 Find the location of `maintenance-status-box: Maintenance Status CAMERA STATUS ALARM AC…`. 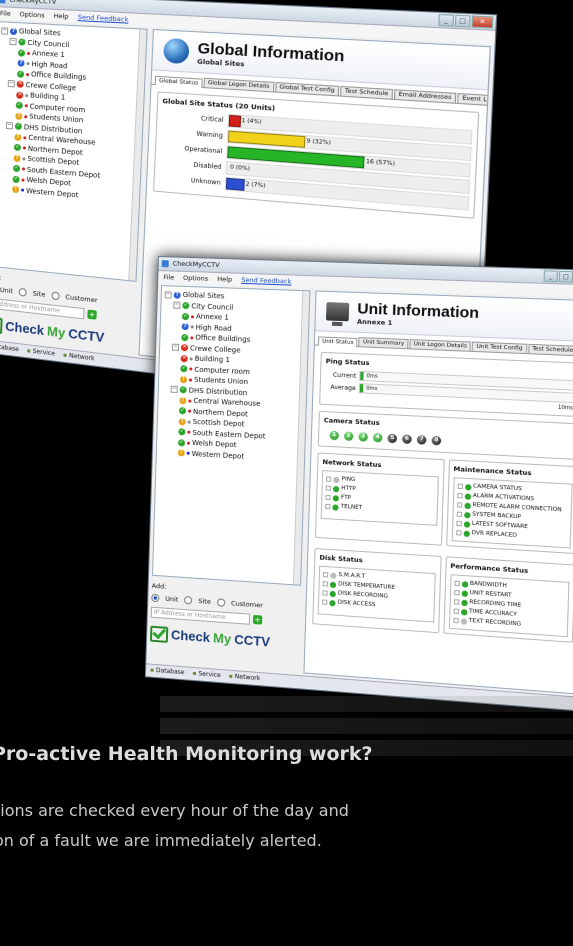

maintenance-status-box: Maintenance Status CAMERA STATUS ALARM AC… is located at coordinates (509, 506).